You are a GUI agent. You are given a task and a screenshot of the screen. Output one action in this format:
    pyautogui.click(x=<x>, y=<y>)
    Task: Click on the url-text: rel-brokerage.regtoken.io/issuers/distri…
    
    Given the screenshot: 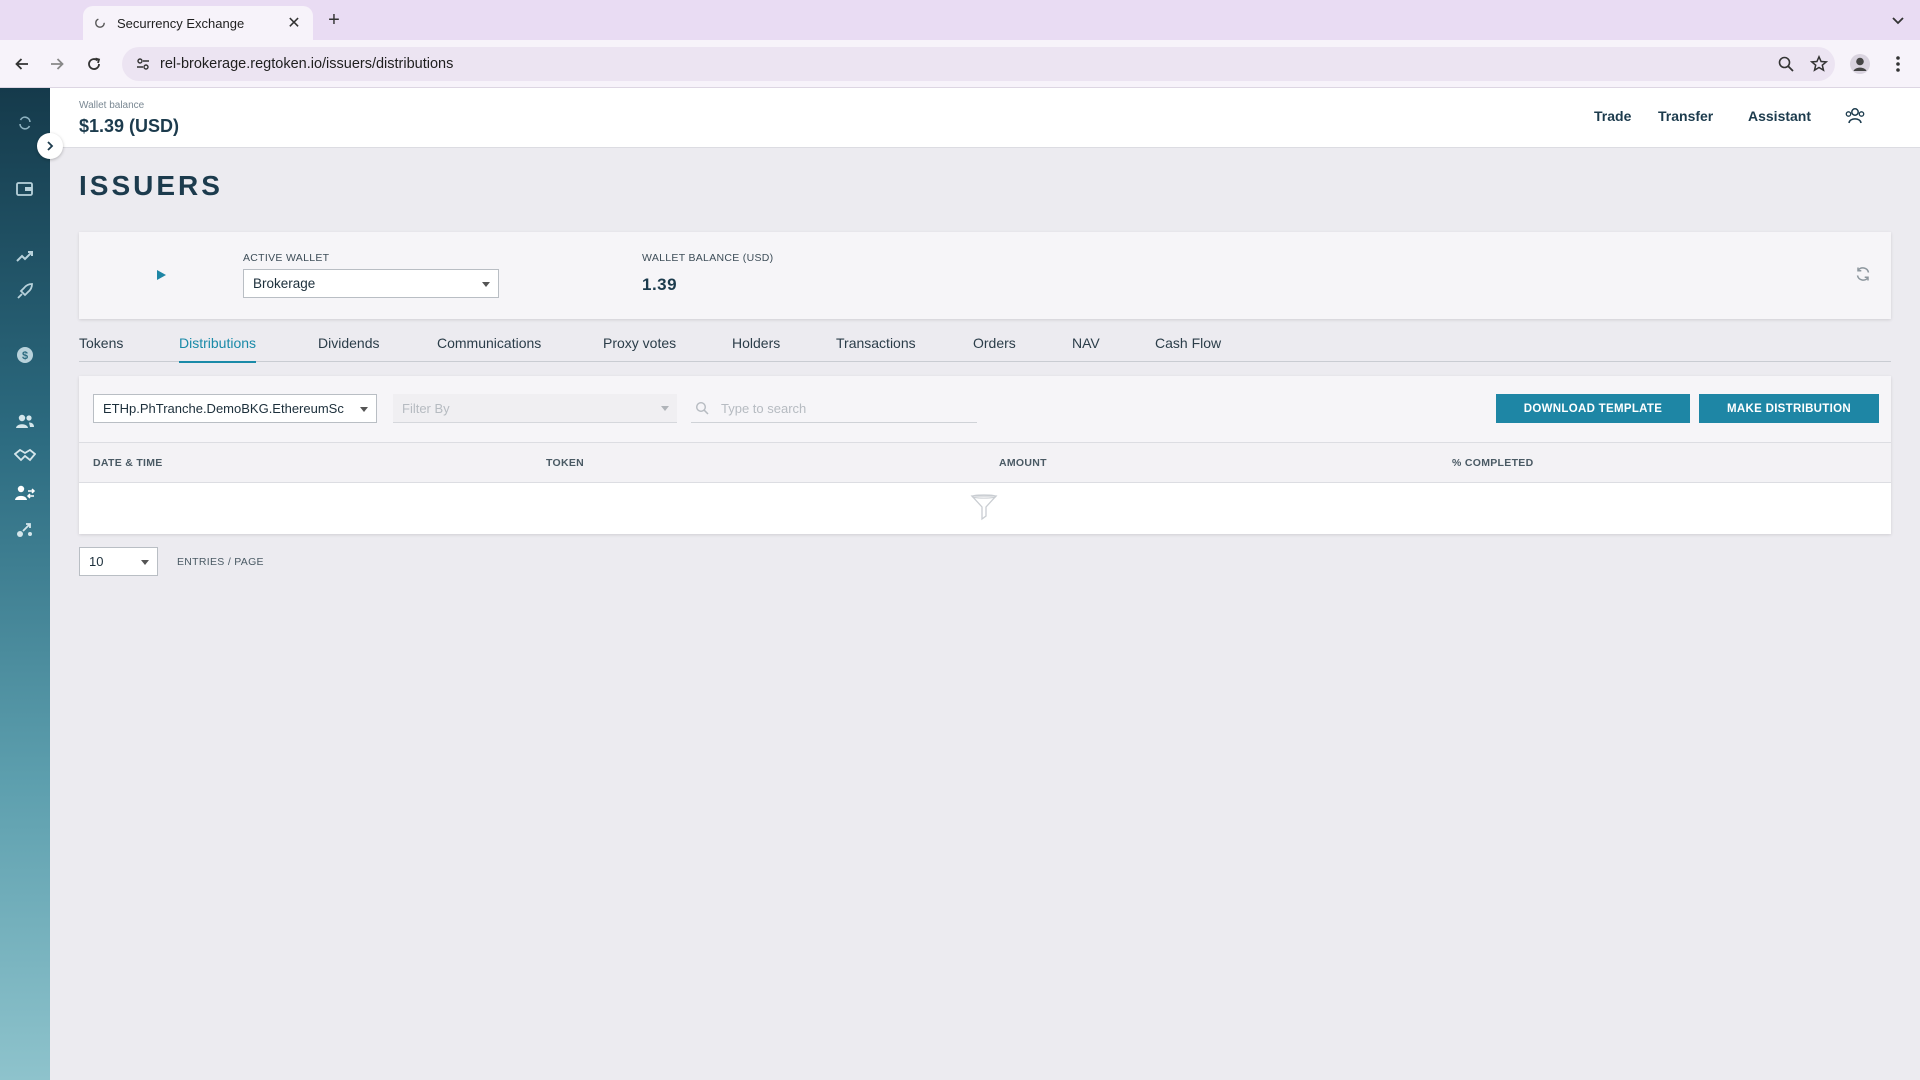 What is the action you would take?
    pyautogui.click(x=307, y=64)
    